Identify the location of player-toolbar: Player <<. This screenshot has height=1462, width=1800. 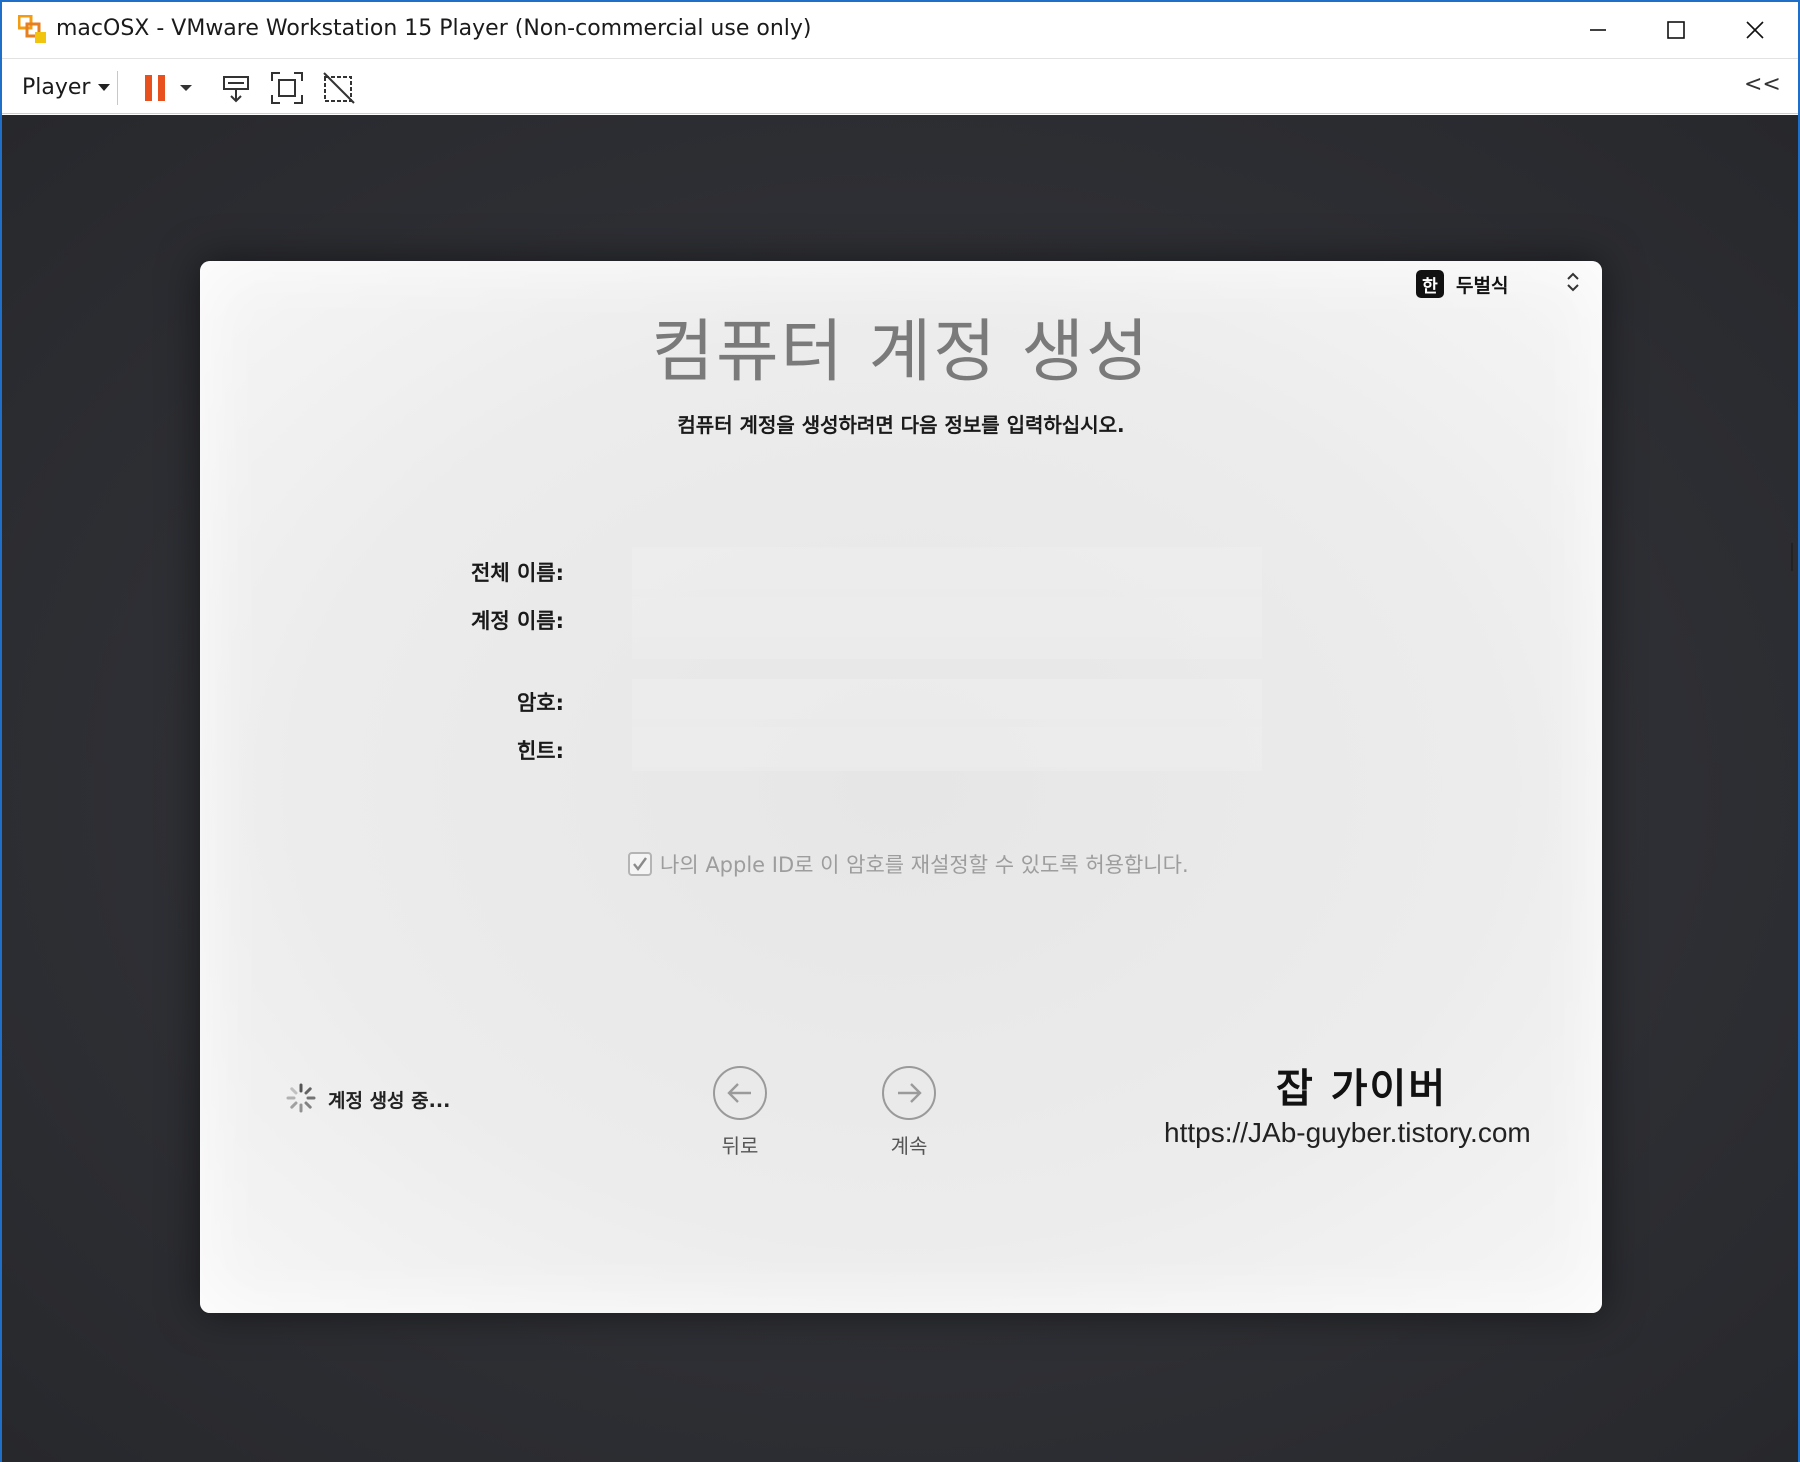
(900, 86).